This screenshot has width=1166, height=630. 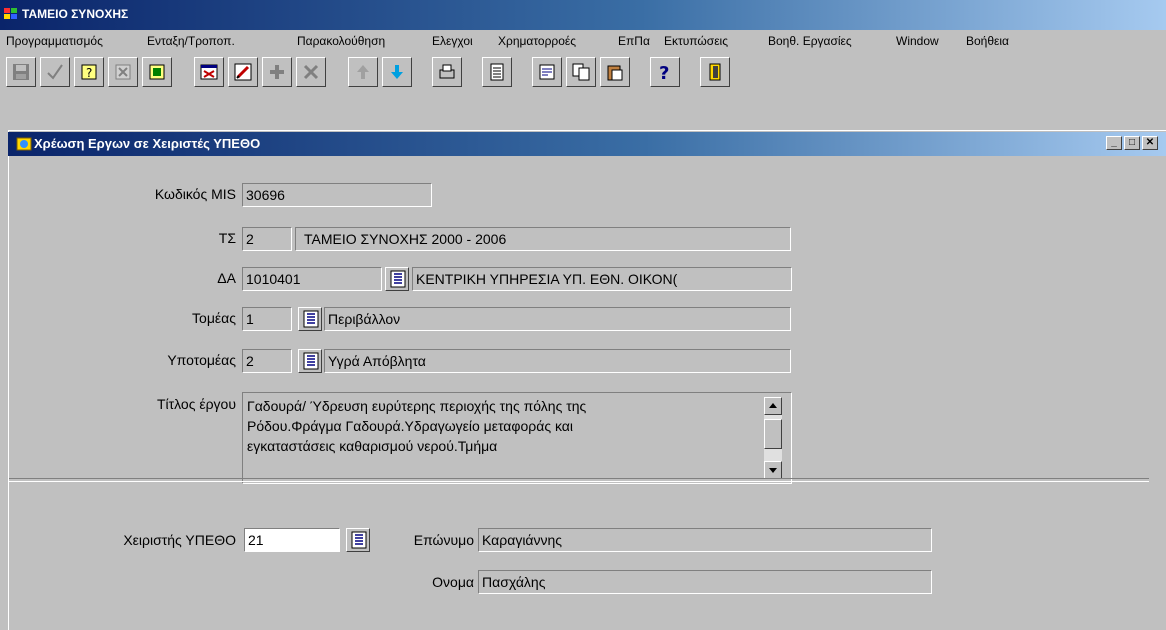 I want to click on query-icon: ?, so click(x=89, y=72).